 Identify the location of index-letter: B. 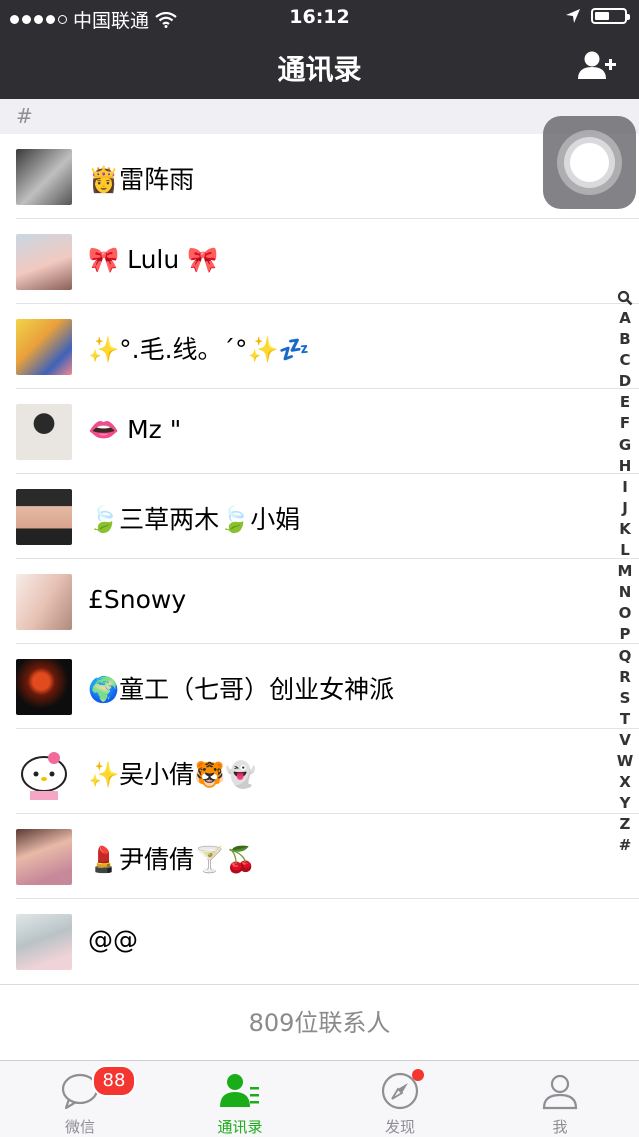
(624, 339).